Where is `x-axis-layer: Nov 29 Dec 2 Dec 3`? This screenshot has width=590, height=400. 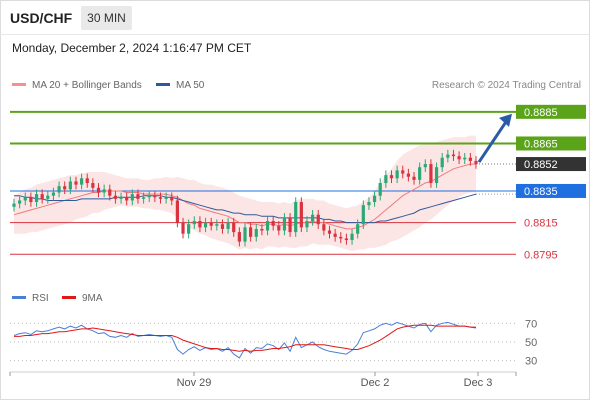 x-axis-layer: Nov 29 Dec 2 Dec 3 is located at coordinates (263, 380).